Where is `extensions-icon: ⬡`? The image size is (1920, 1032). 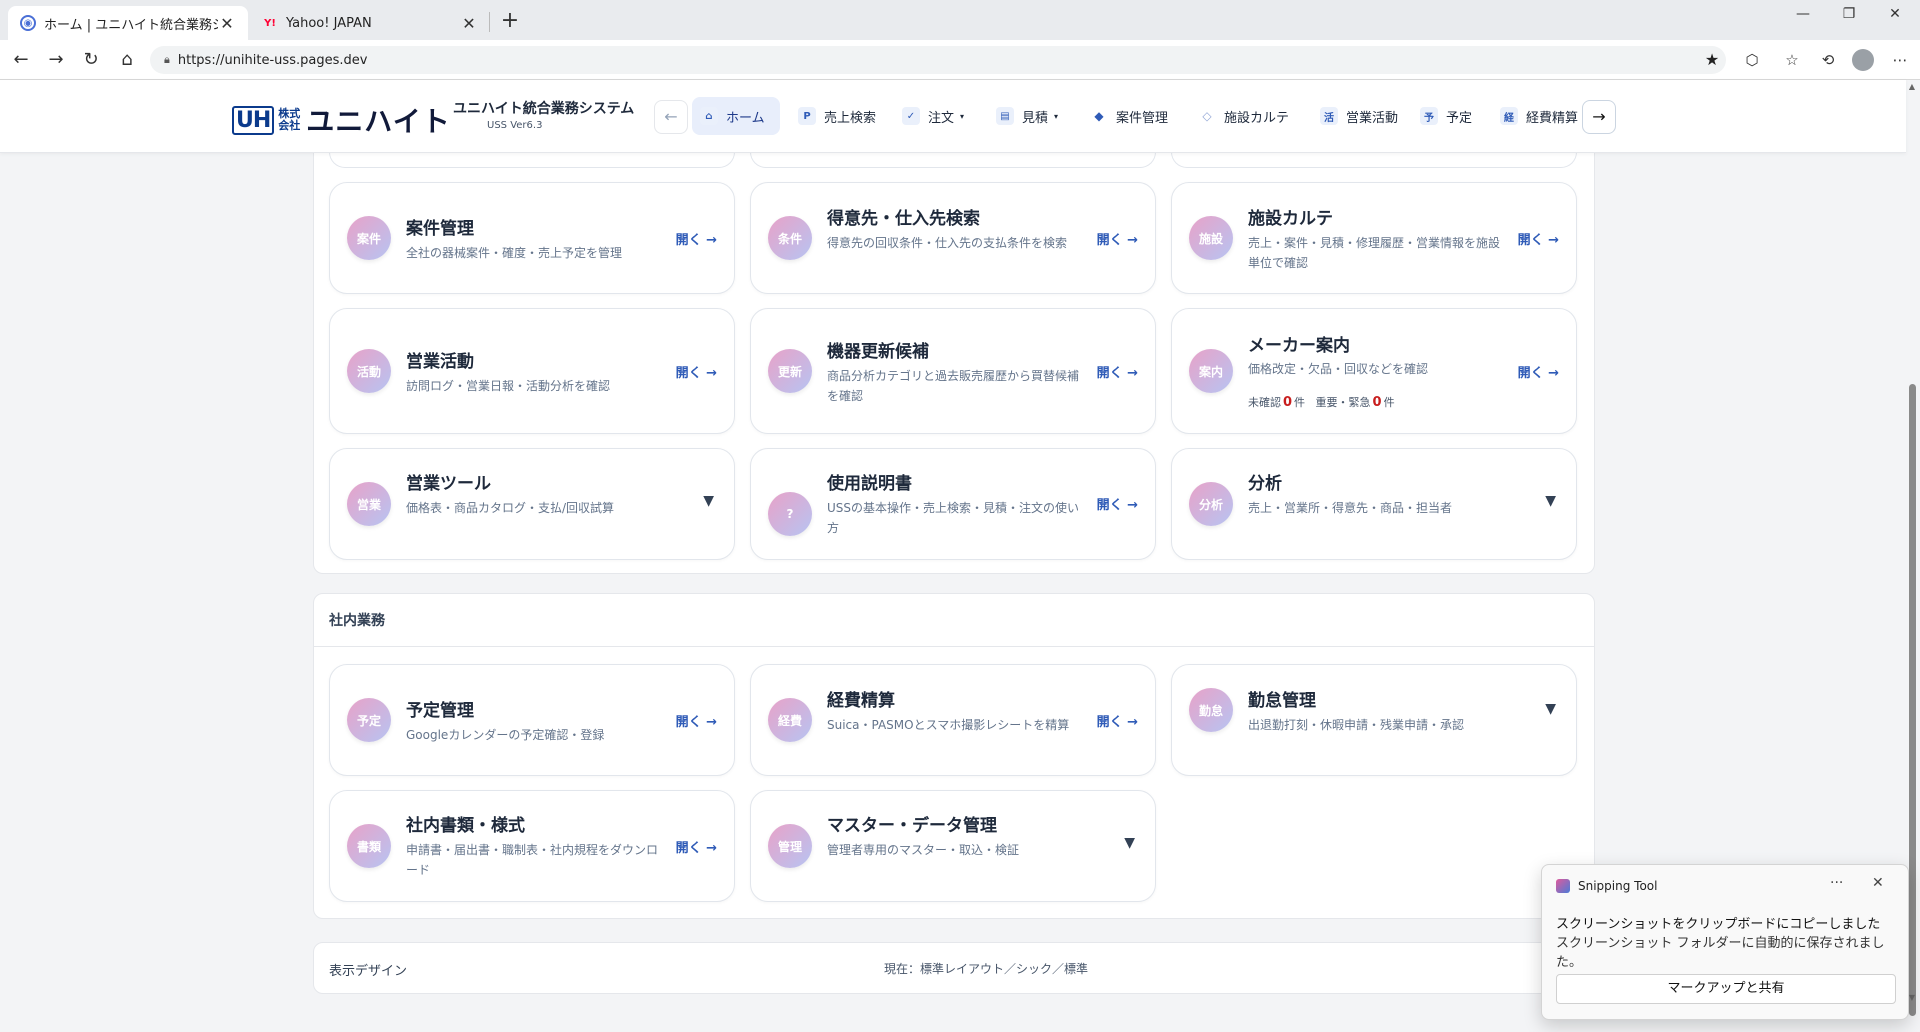 extensions-icon: ⬡ is located at coordinates (1752, 60).